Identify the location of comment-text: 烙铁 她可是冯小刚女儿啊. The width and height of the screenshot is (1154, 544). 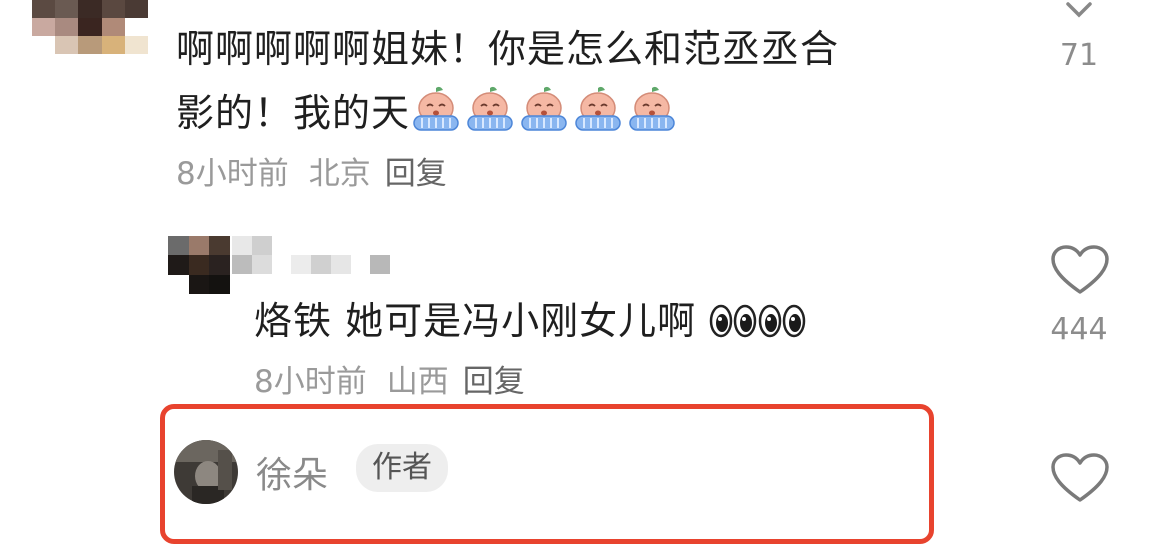
(530, 321).